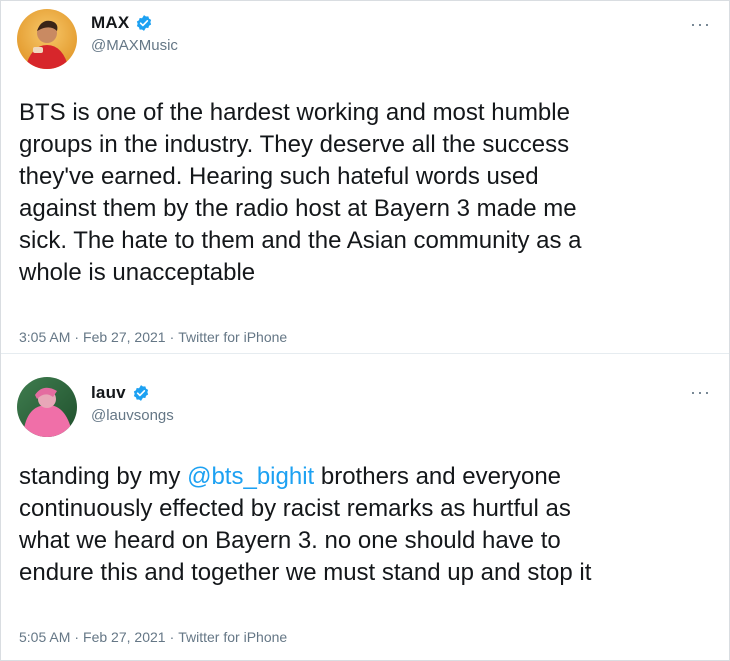 The image size is (730, 661). I want to click on handle: @lauvsongs, so click(132, 415).